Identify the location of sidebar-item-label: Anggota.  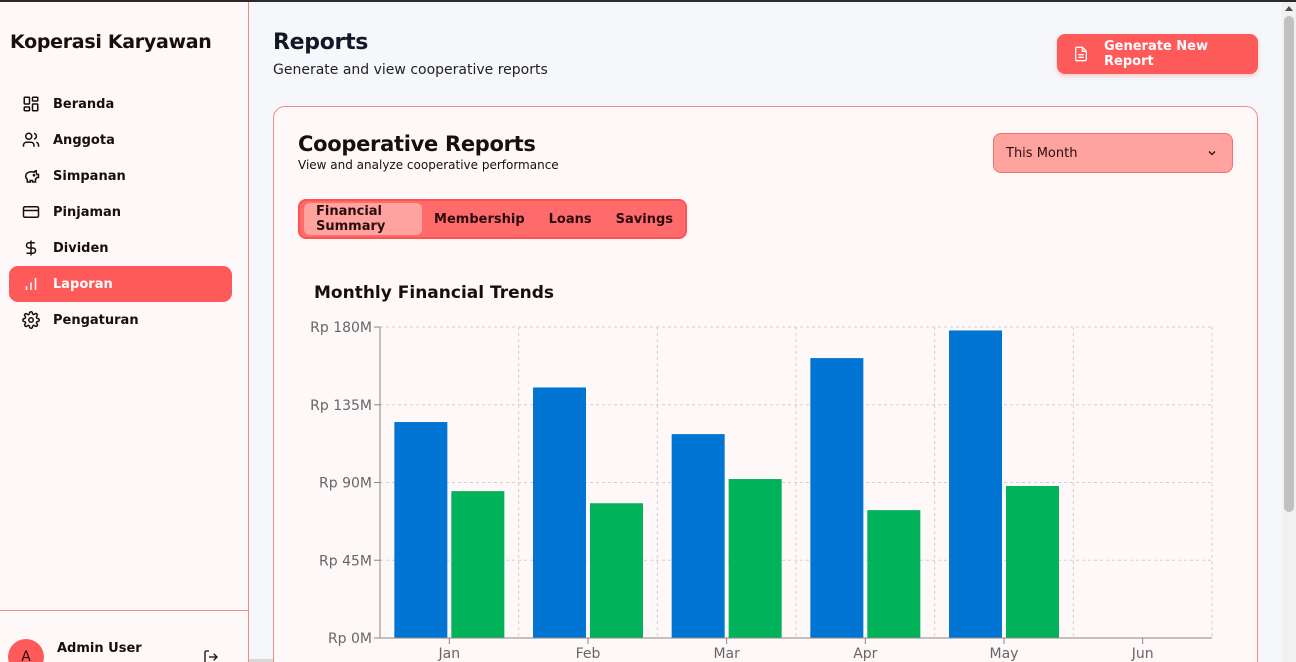
(84, 140).